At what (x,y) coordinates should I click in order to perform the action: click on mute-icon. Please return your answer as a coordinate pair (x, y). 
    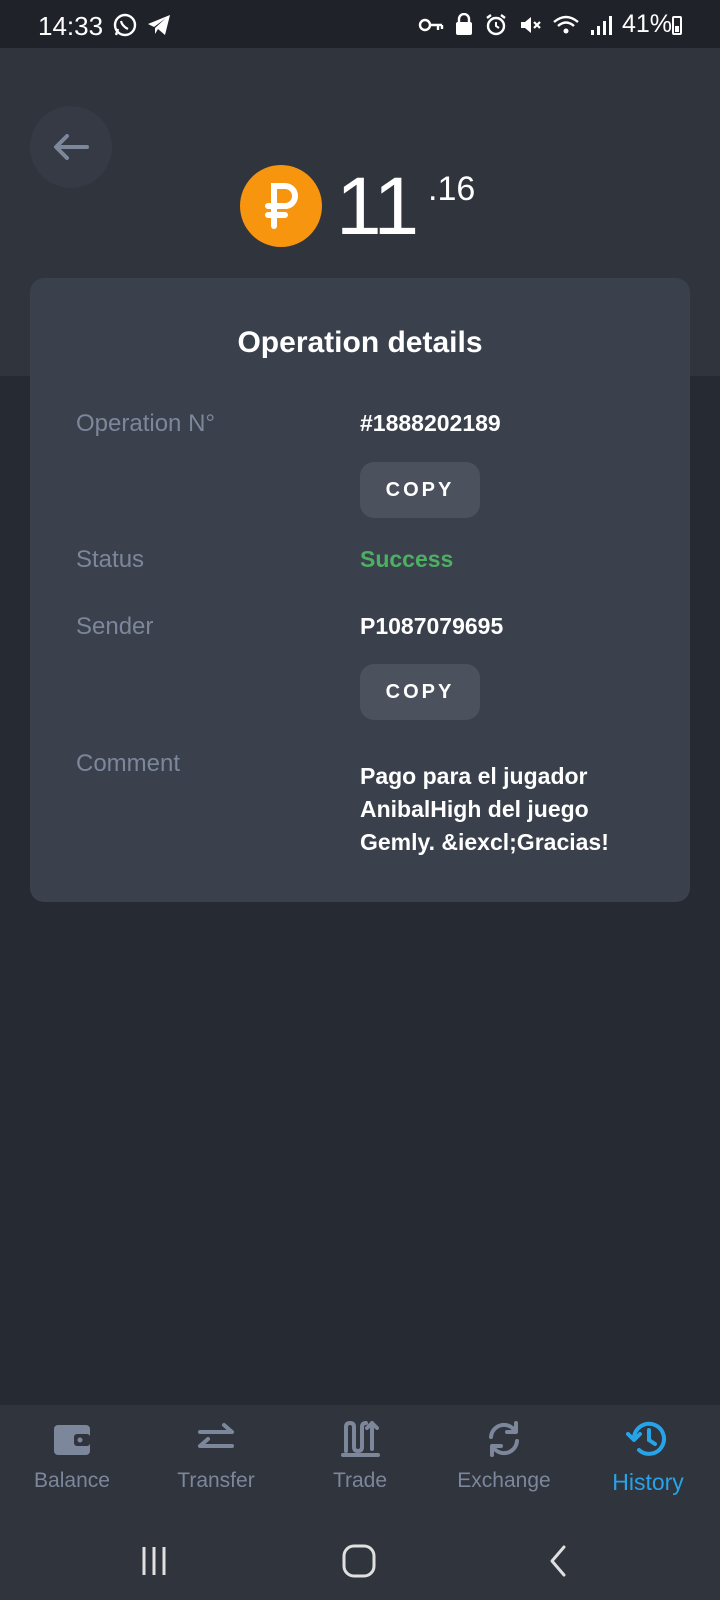
    Looking at the image, I should click on (530, 24).